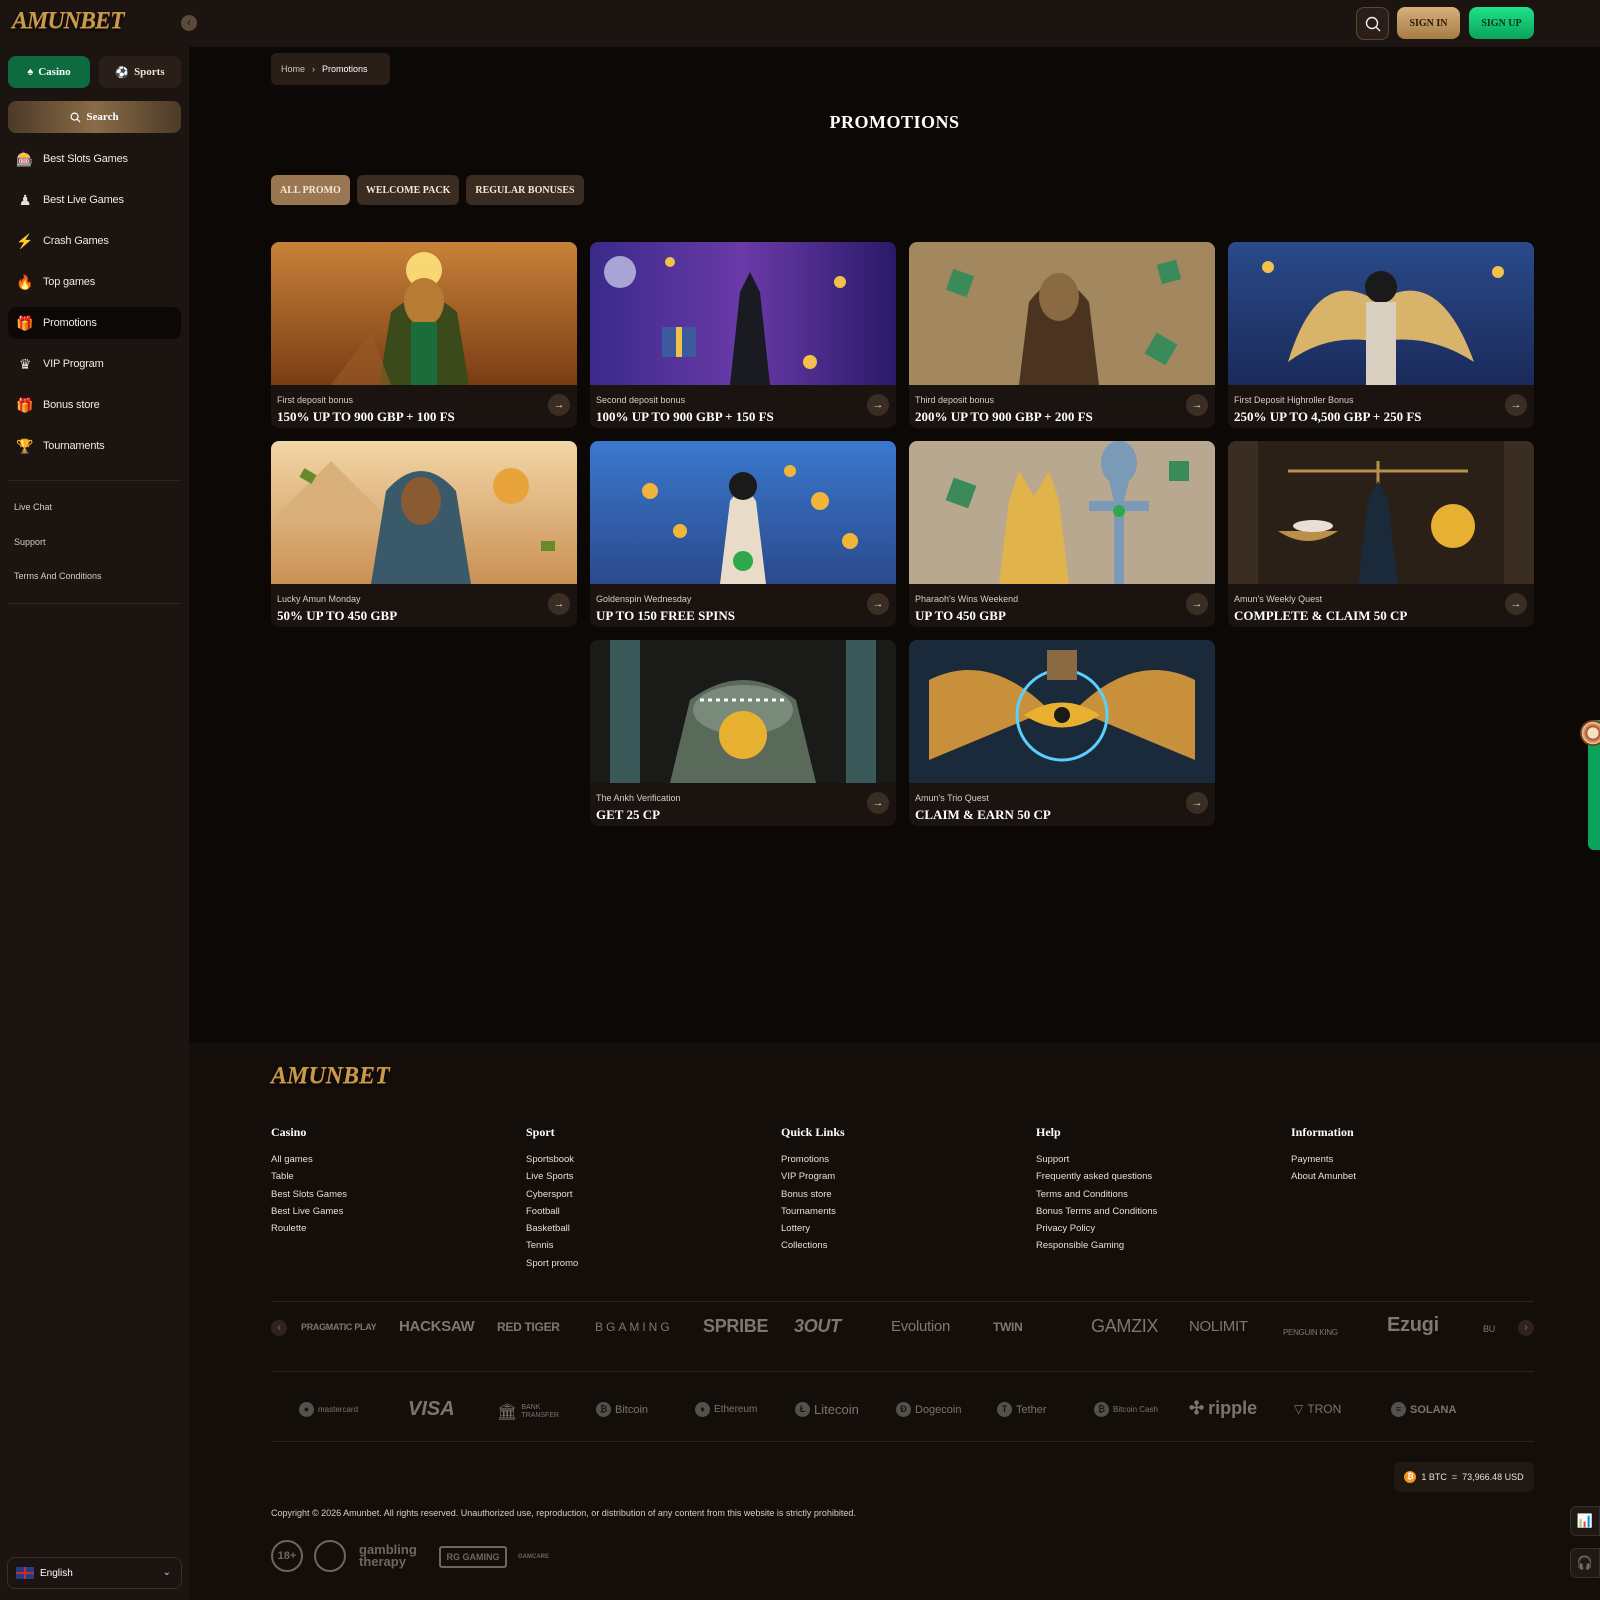 The image size is (1600, 1600). What do you see at coordinates (1590, 733) in the screenshot?
I see `wheel-icon` at bounding box center [1590, 733].